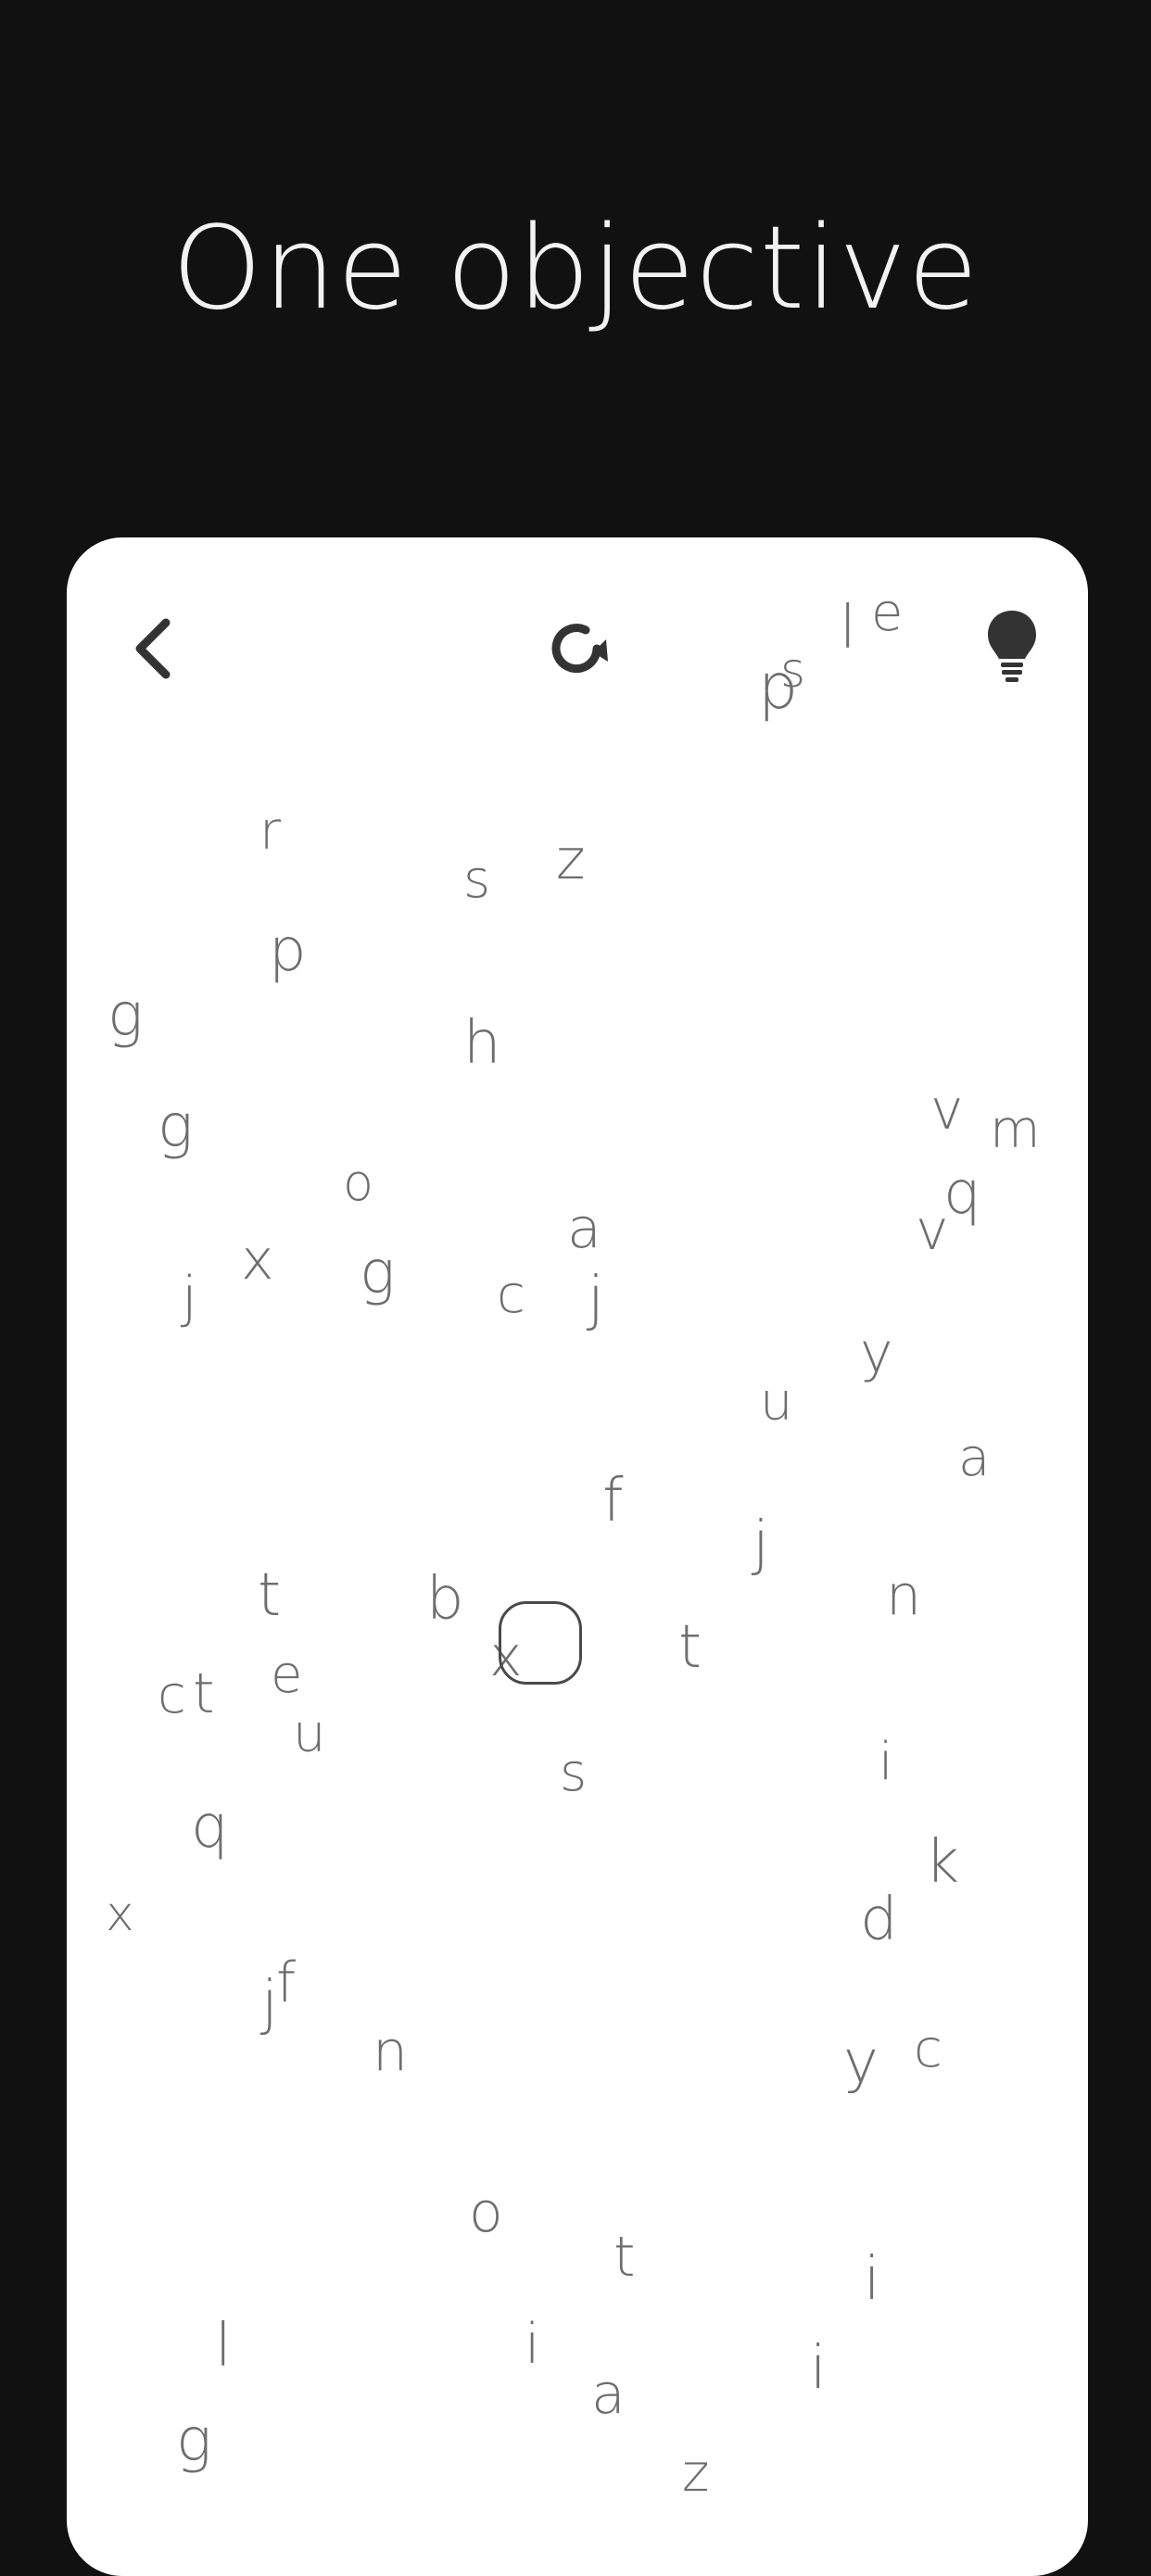 The width and height of the screenshot is (1151, 2576). What do you see at coordinates (288, 951) in the screenshot?
I see `letter-tile: p` at bounding box center [288, 951].